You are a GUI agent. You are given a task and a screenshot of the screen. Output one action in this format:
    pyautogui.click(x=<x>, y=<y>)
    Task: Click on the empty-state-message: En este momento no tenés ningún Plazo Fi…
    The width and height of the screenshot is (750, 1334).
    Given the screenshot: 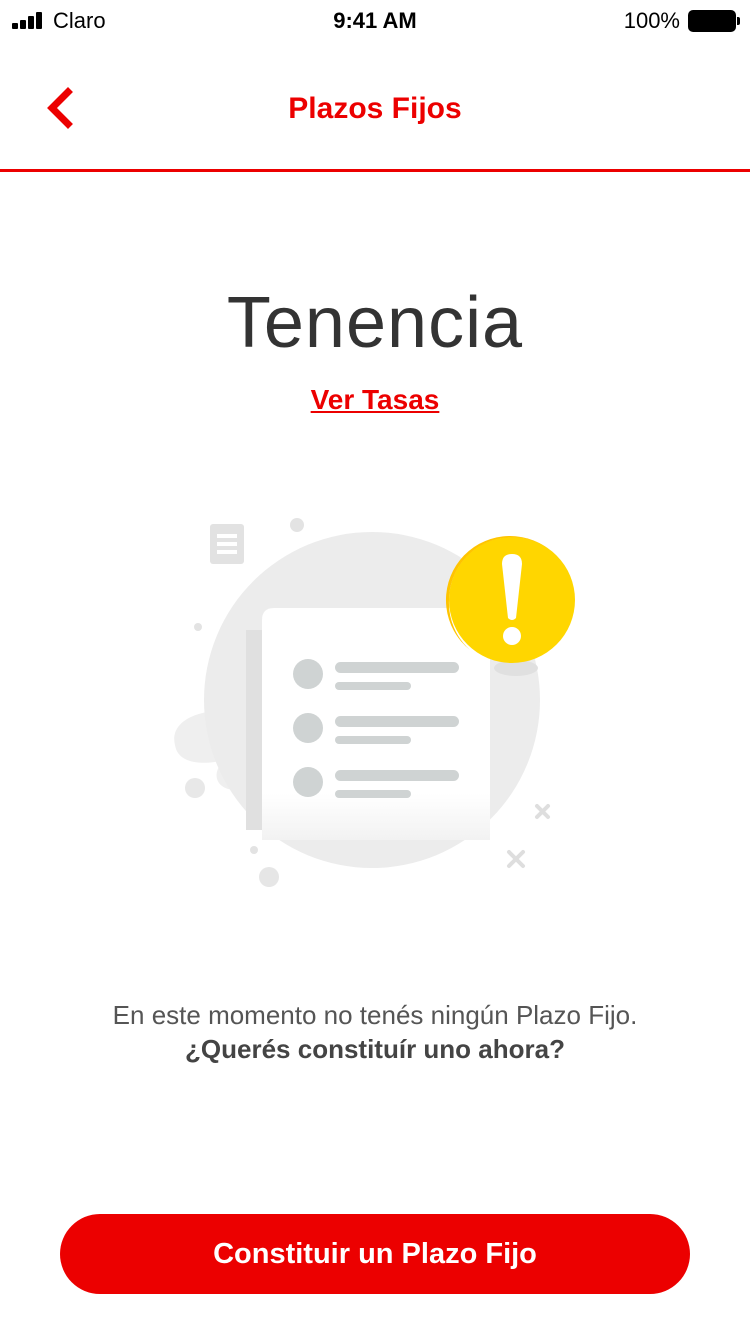 What is the action you would take?
    pyautogui.click(x=375, y=1015)
    